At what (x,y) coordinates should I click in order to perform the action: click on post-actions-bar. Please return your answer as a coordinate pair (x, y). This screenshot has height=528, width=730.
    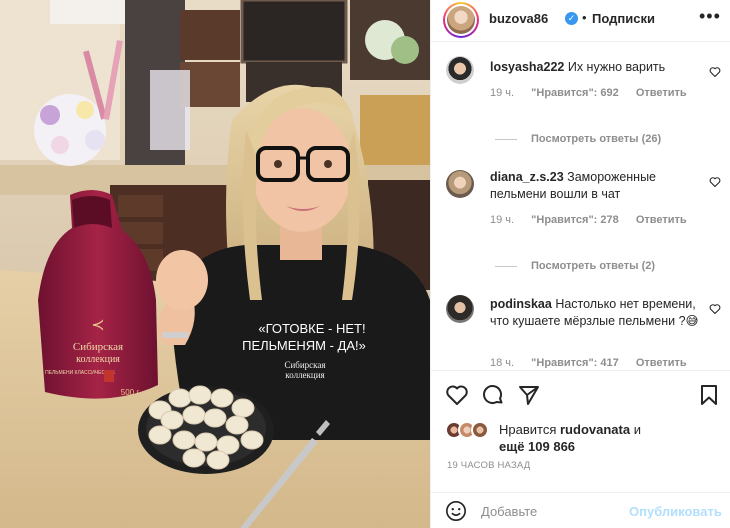
    Looking at the image, I should click on (580, 394).